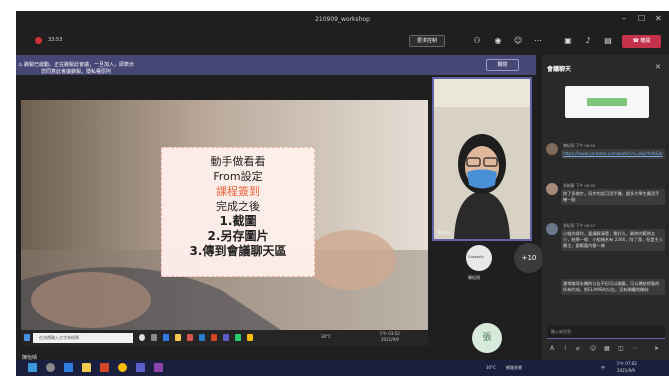  Describe the element at coordinates (190, 337) in the screenshot. I see `store-icon` at that location.